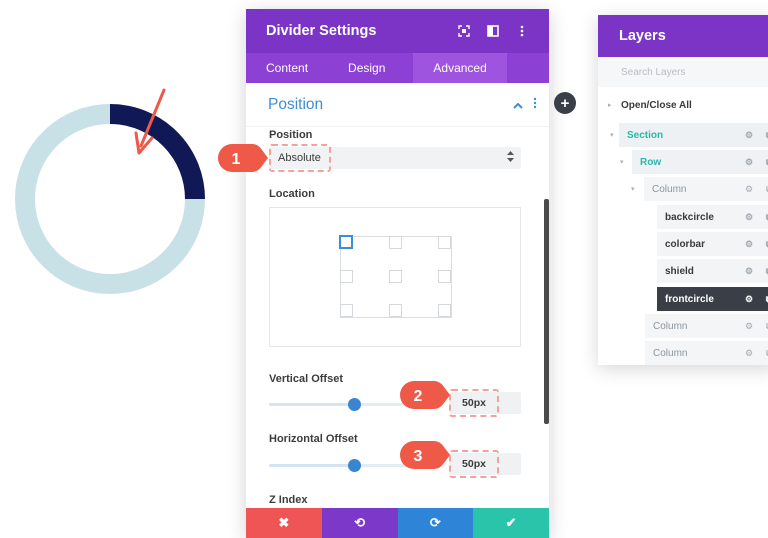  Describe the element at coordinates (346, 242) in the screenshot. I see `location-top-left` at that location.